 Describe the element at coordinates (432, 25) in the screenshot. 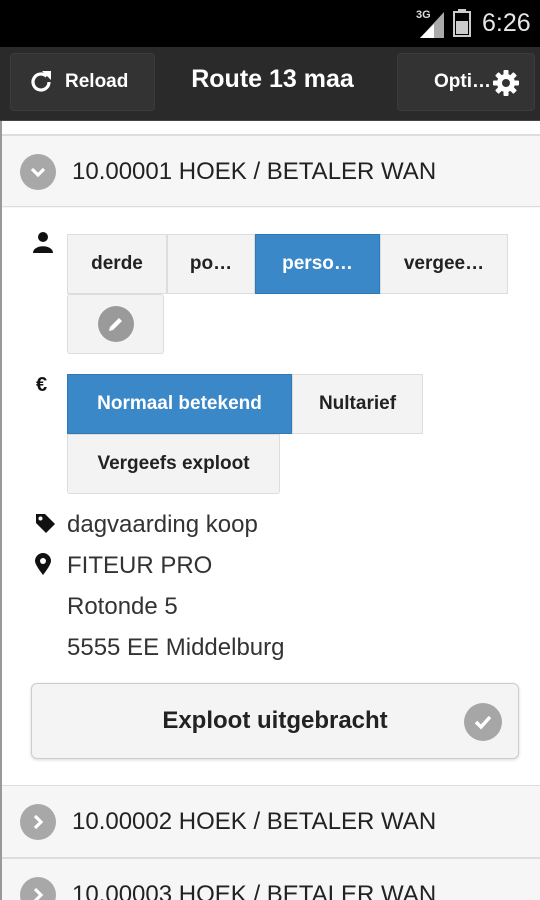

I see `signal-icon` at that location.